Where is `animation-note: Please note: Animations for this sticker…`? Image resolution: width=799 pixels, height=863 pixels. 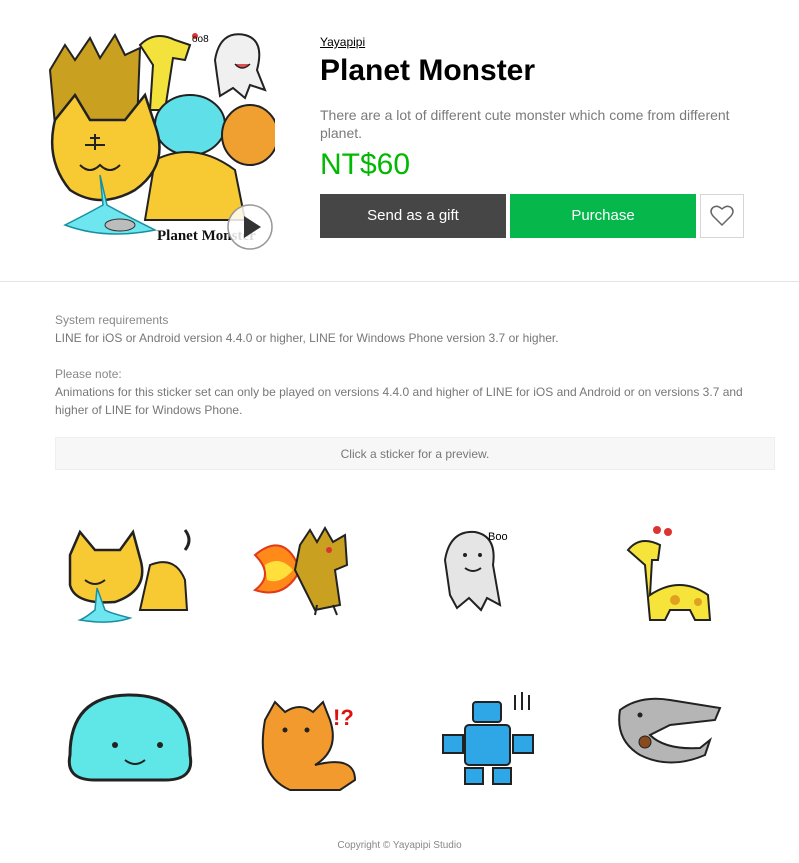 animation-note: Please note: Animations for this sticker… is located at coordinates (415, 392).